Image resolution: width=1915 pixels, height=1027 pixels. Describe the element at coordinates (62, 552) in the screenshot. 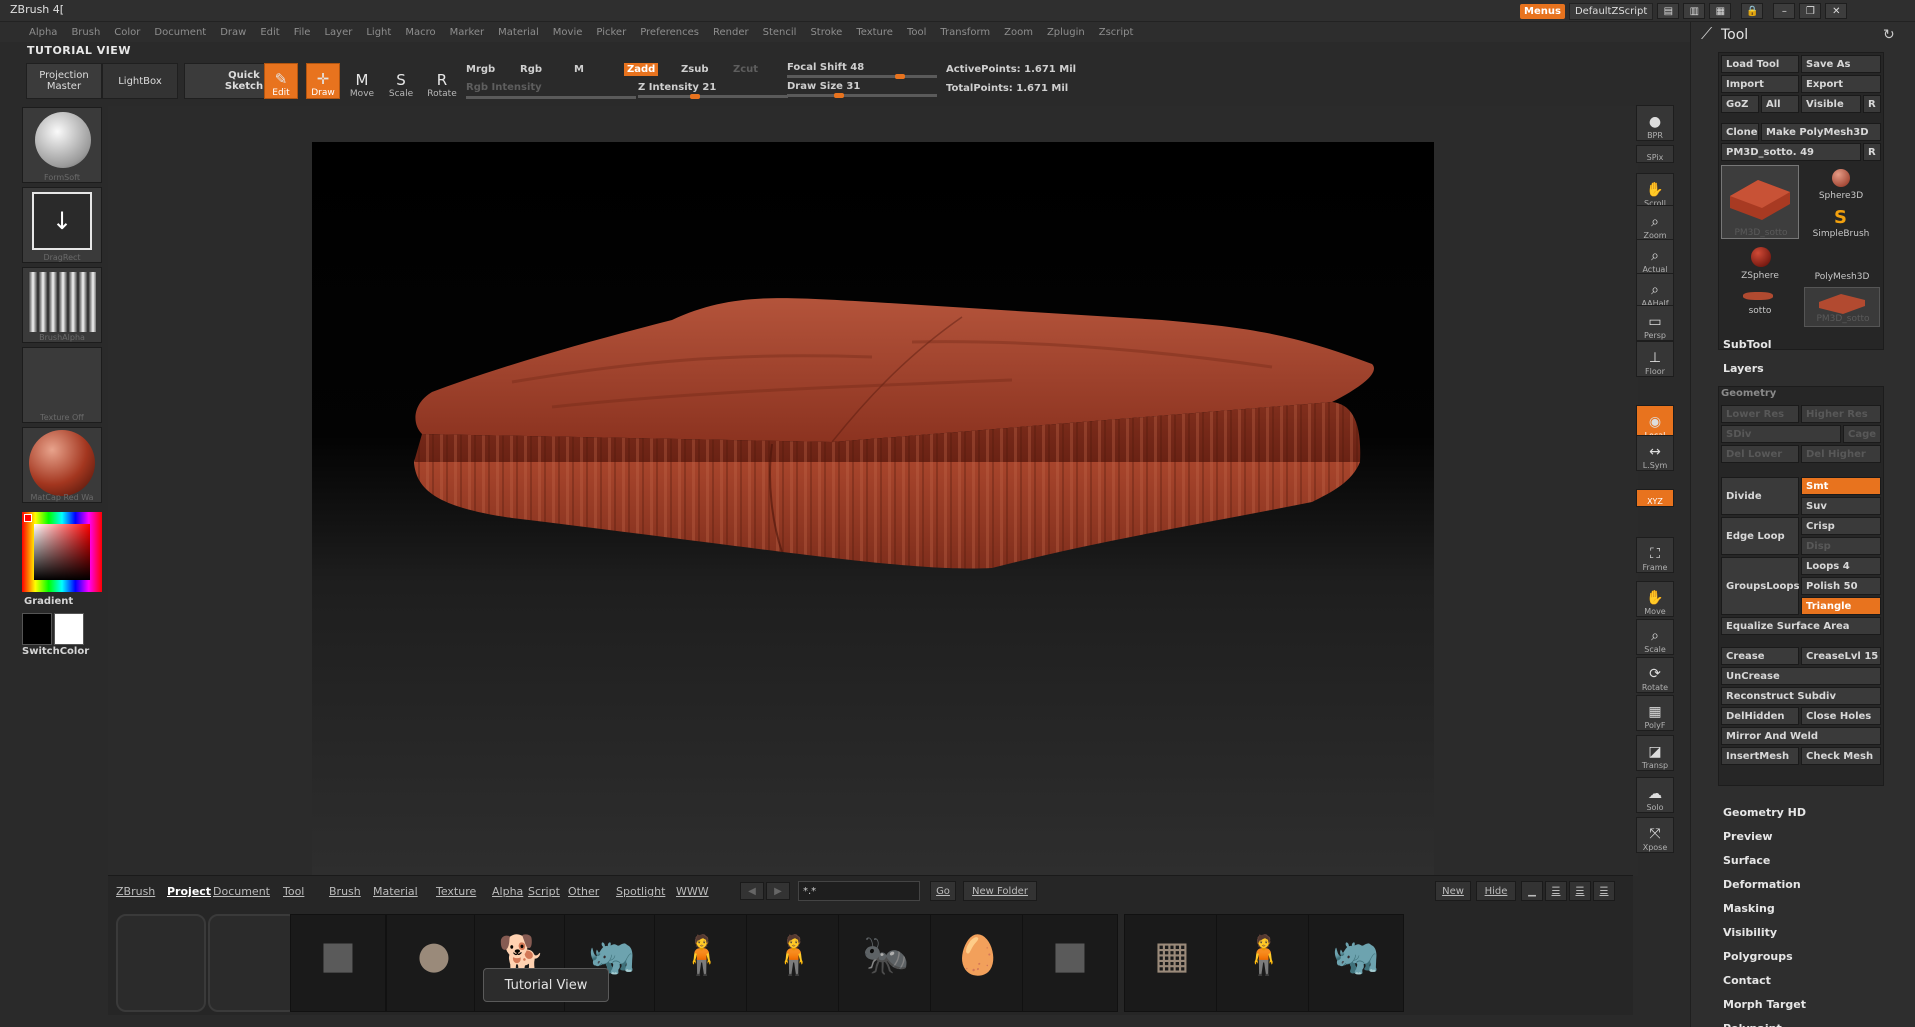

I see `saturation-square` at that location.